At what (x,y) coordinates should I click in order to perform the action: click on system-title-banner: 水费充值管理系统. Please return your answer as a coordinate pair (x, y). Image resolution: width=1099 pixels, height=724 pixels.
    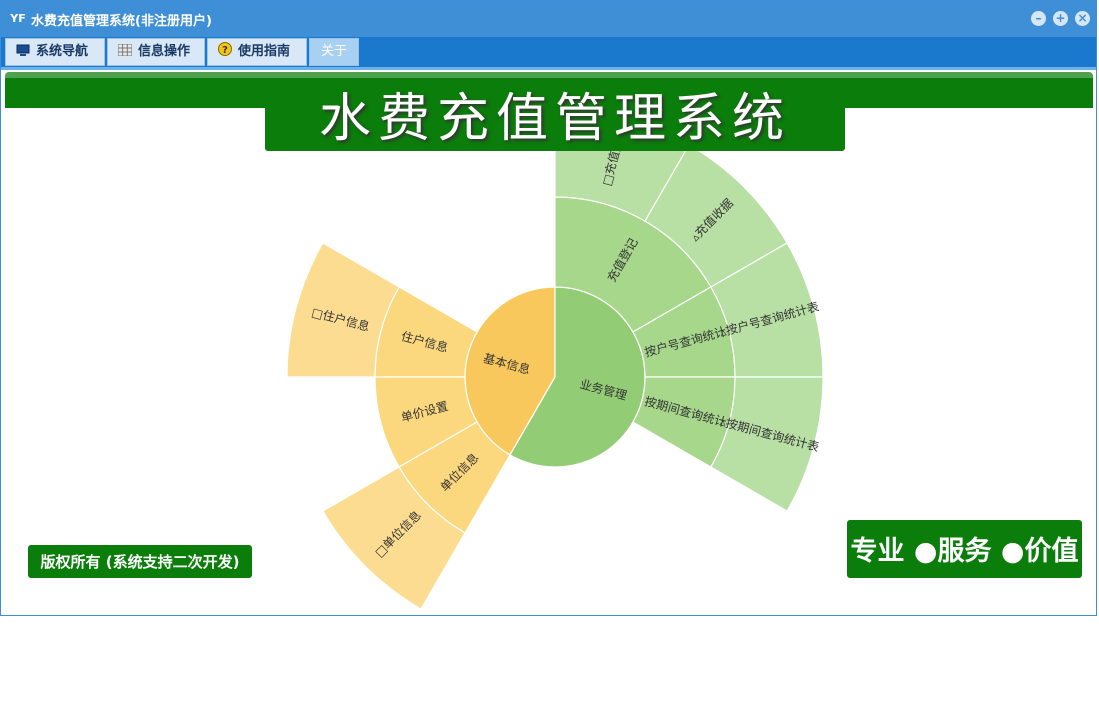
    Looking at the image, I should click on (555, 115).